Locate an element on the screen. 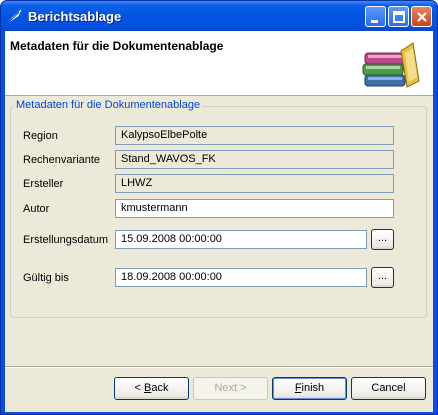 The image size is (438, 415). back-prefix: < is located at coordinates (139, 388).